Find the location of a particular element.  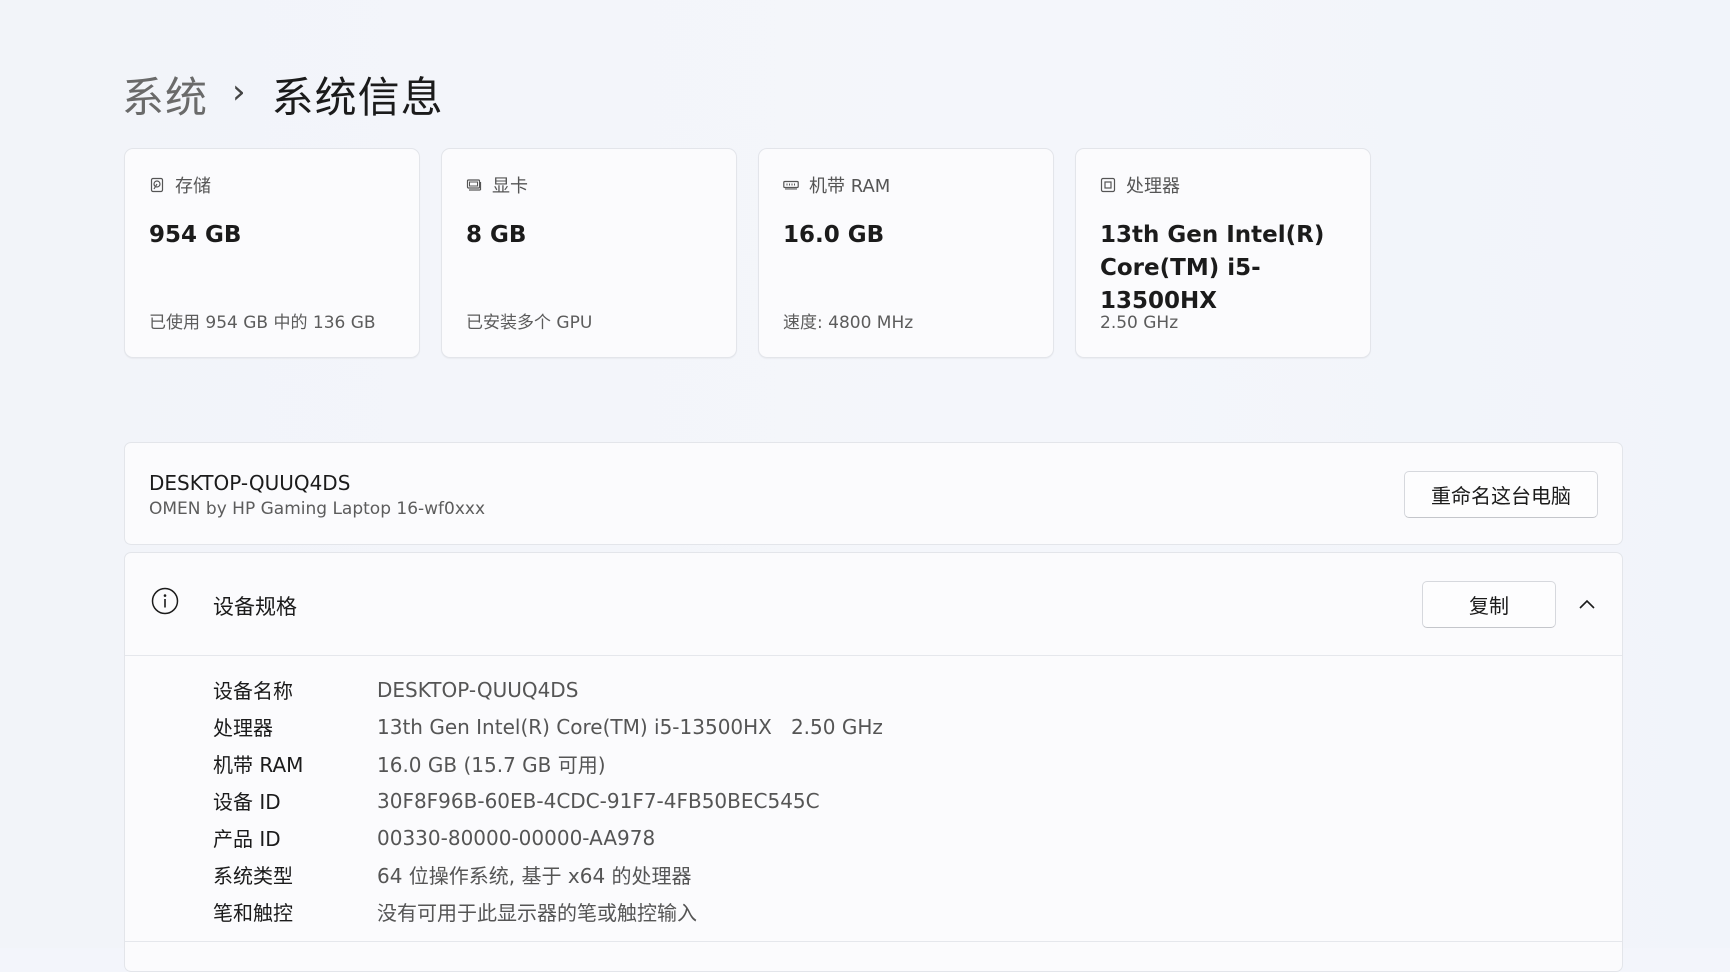

processor-icon is located at coordinates (1108, 185).